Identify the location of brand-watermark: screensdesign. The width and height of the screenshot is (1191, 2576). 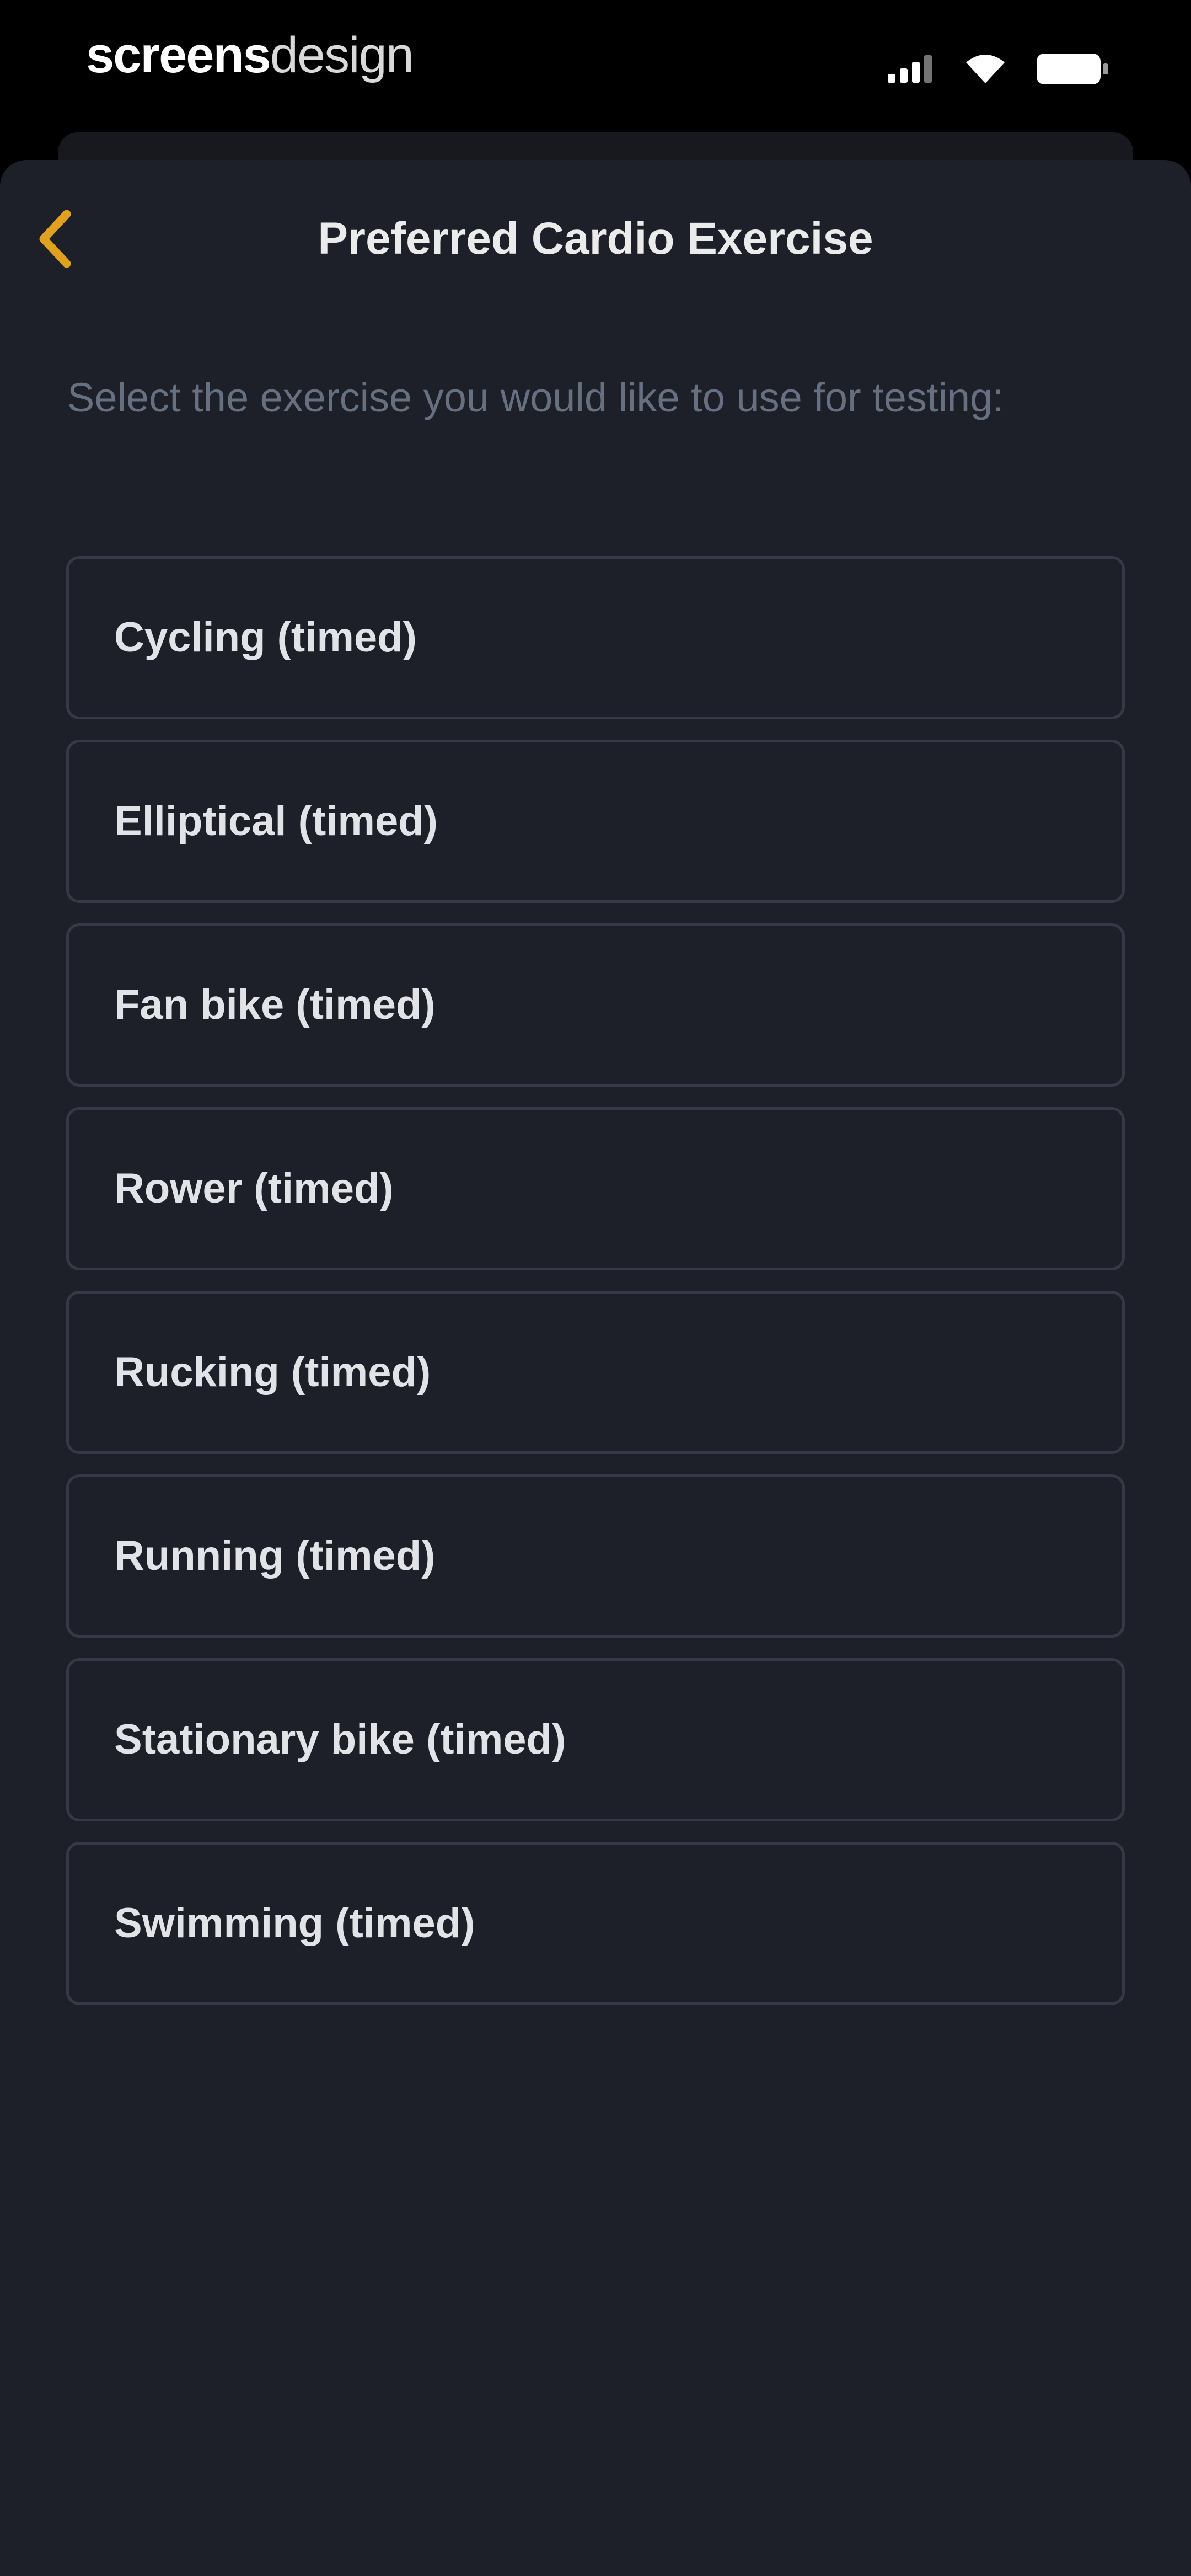
(250, 55).